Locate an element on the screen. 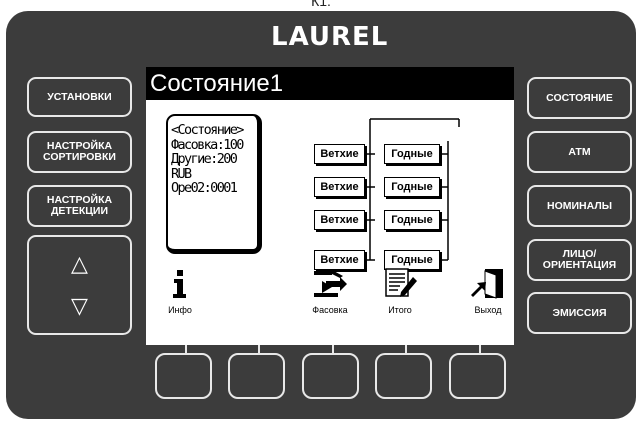 This screenshot has width=642, height=423. menu-total-label: Итого is located at coordinates (400, 310).